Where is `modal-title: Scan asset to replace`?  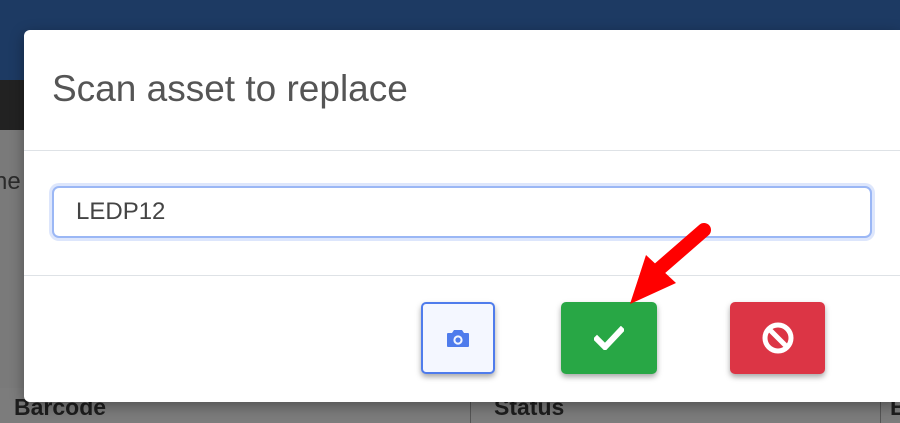
modal-title: Scan asset to replace is located at coordinates (230, 88).